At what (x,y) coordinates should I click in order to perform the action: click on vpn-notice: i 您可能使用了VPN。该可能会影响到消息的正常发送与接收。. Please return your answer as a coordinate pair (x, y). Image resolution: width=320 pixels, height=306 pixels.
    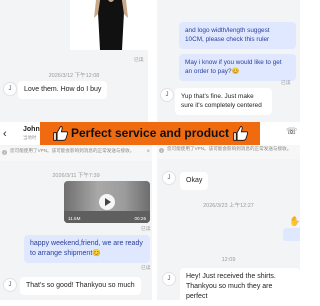
    Looking at the image, I should click on (228, 152).